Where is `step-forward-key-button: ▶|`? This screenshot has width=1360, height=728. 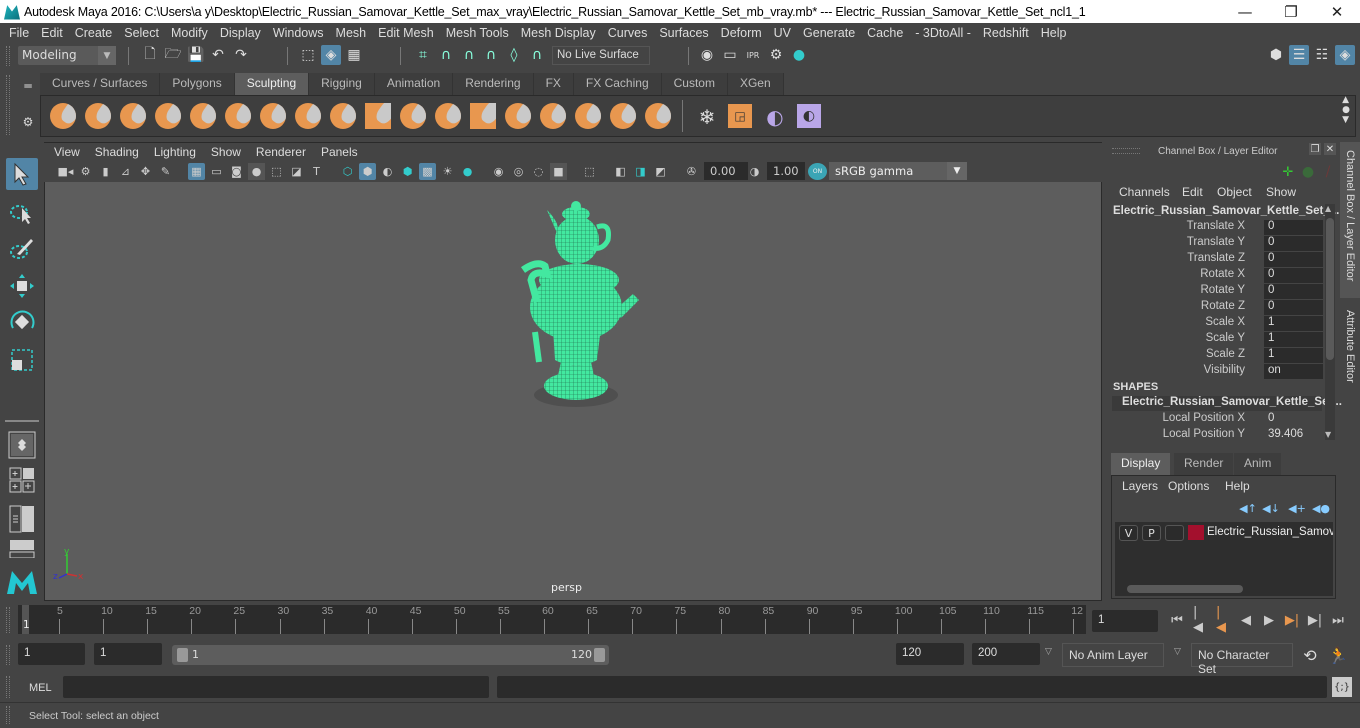 step-forward-key-button: ▶| is located at coordinates (1315, 620).